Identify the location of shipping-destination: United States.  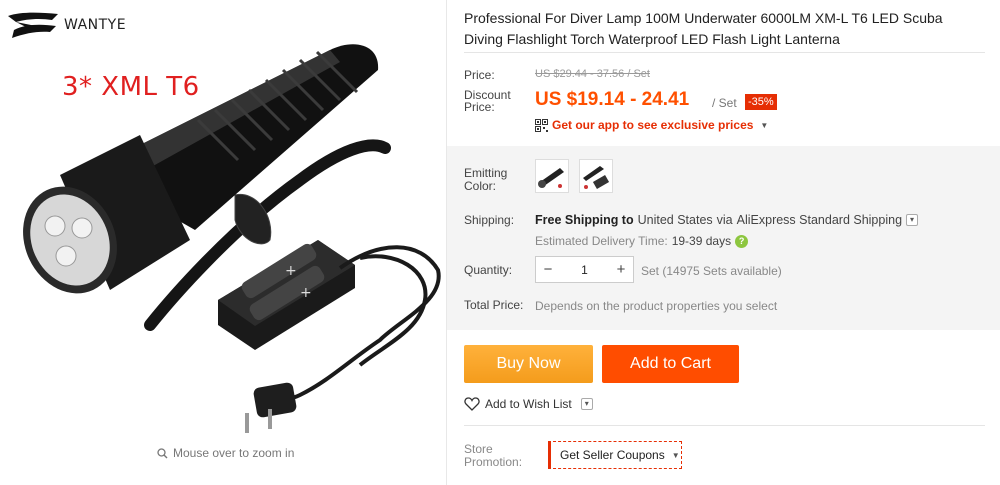
(675, 220).